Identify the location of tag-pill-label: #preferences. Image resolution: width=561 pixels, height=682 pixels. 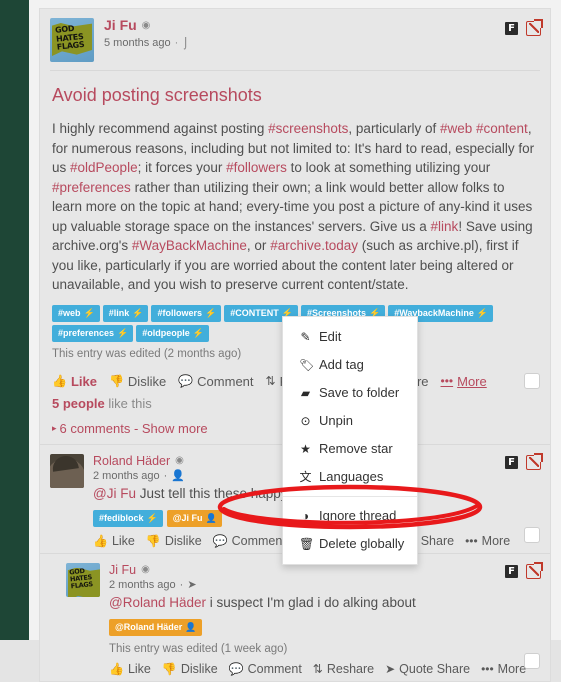
(86, 332).